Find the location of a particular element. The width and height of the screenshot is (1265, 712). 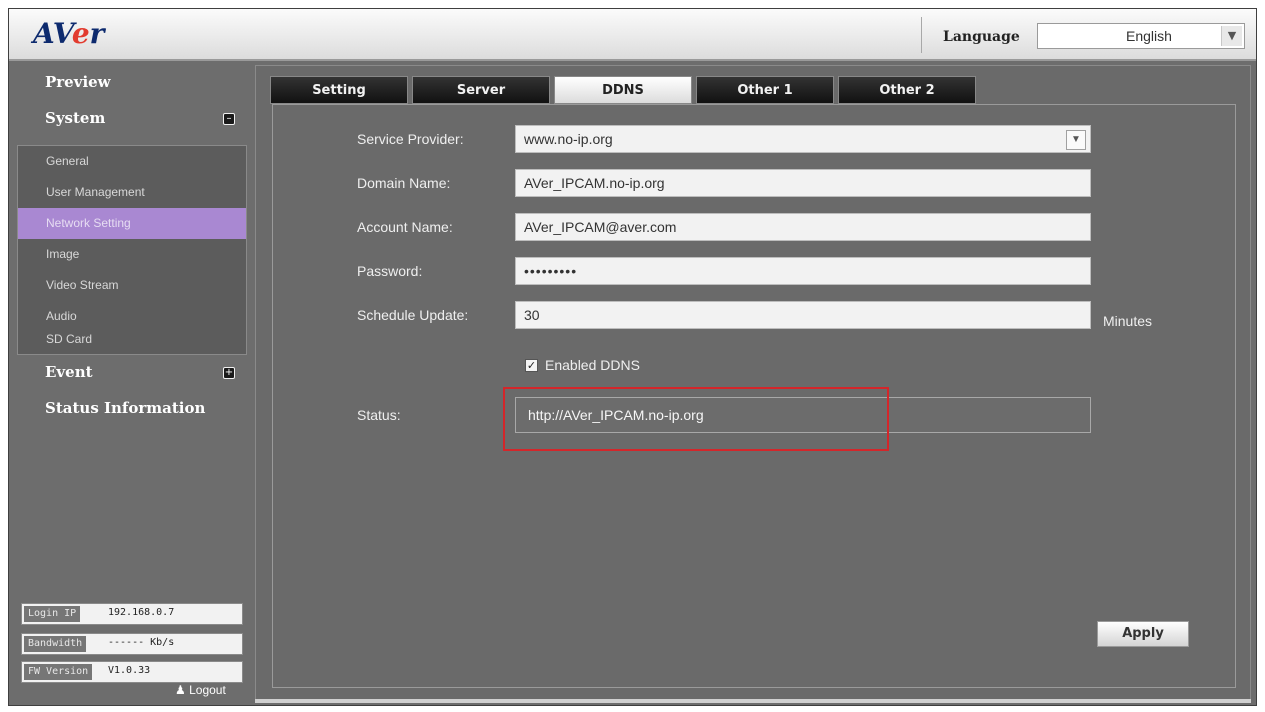

status-label: Status: is located at coordinates (379, 415).